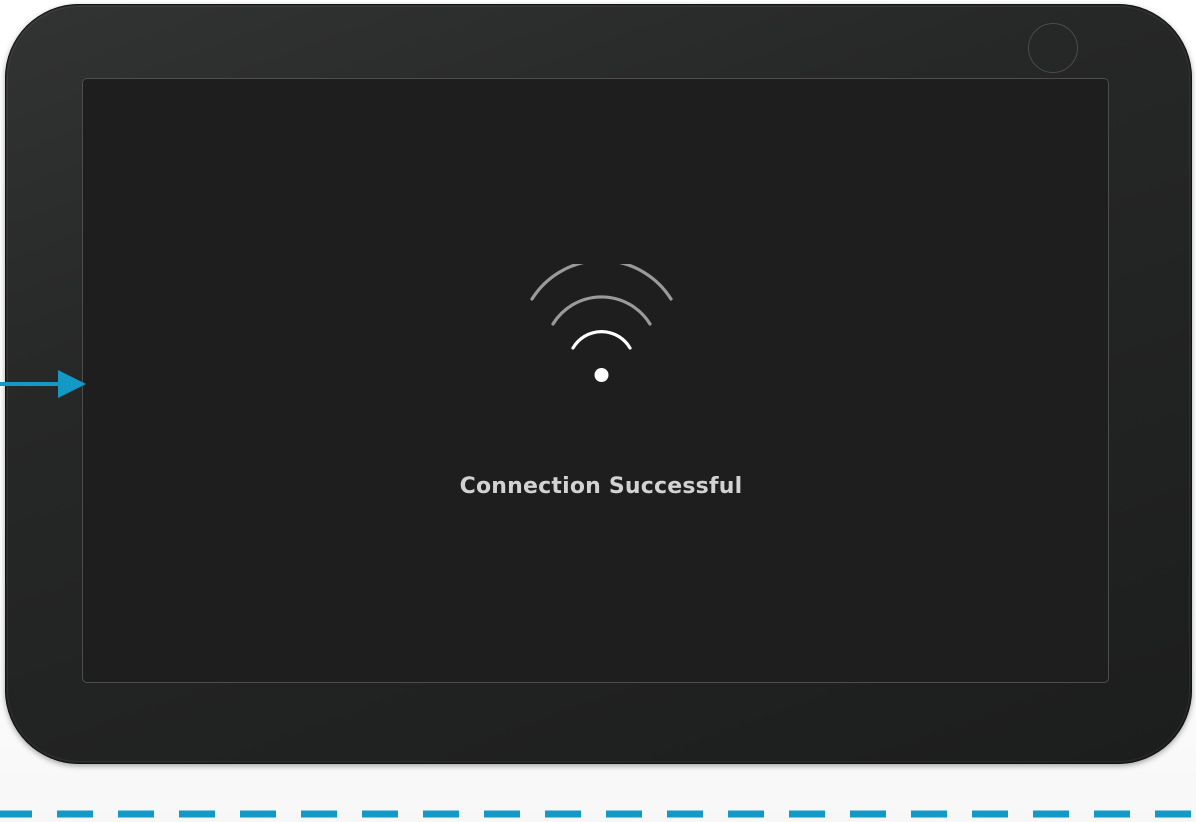  I want to click on wifi-inner-arc, so click(601, 340).